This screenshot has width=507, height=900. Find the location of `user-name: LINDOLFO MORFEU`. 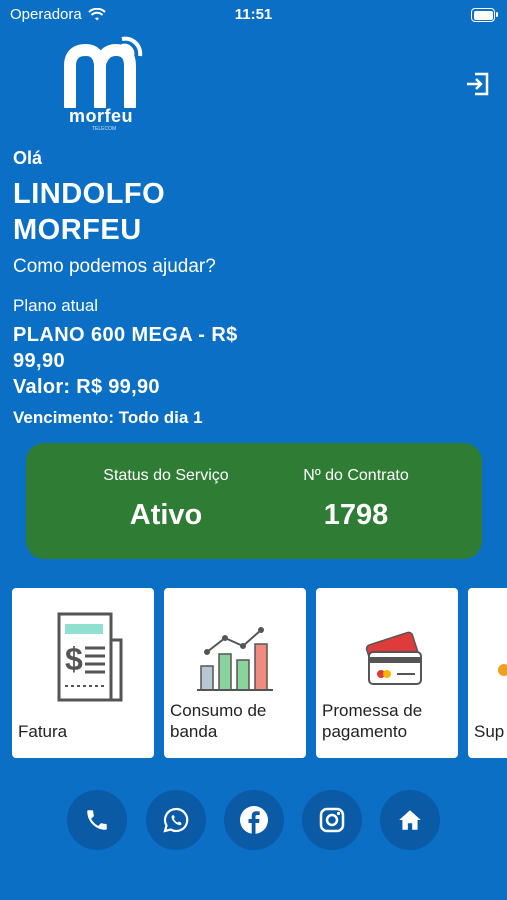

user-name: LINDOLFO MORFEU is located at coordinates (89, 212).